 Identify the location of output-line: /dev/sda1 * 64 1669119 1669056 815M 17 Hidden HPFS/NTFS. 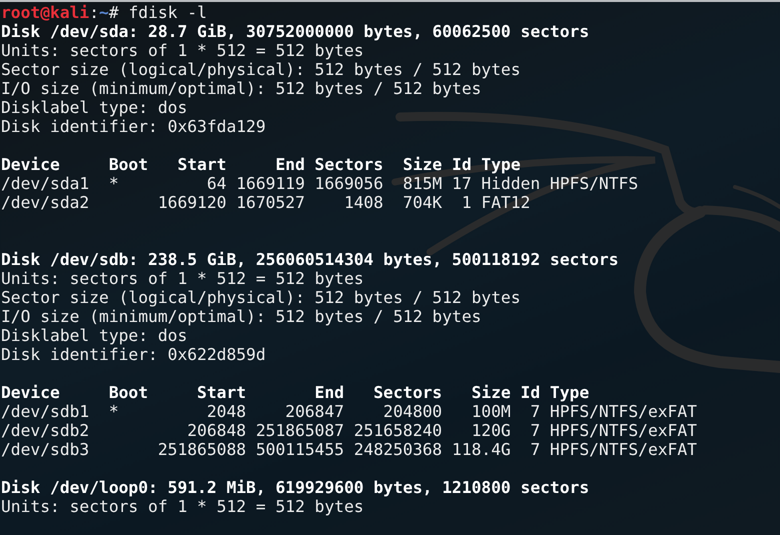
(319, 183).